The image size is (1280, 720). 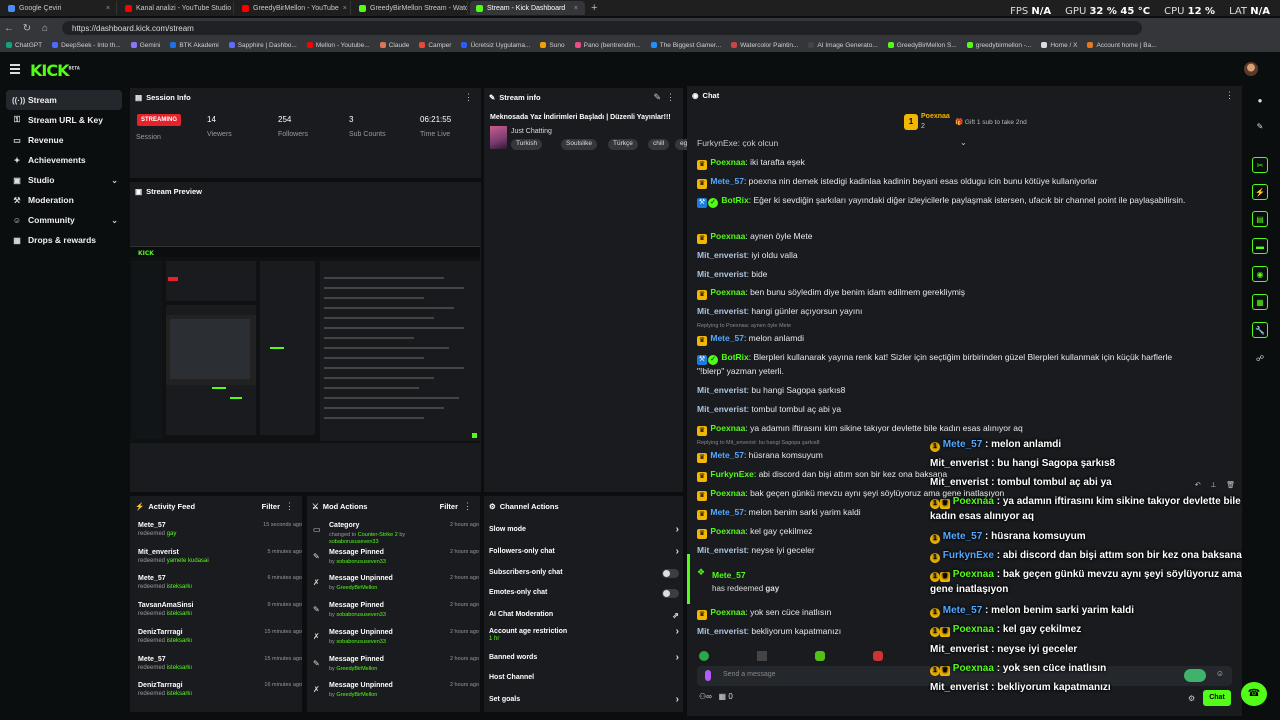 I want to click on channel-action-set-goals: Set goals ›, so click(x=584, y=705).